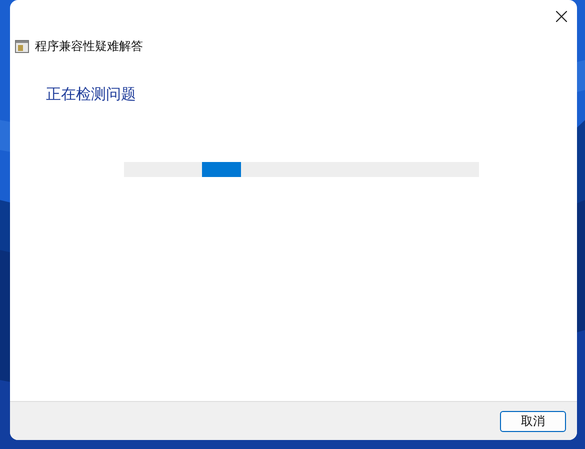 The height and width of the screenshot is (449, 585). What do you see at coordinates (533, 421) in the screenshot?
I see `cancel-button: 取消` at bounding box center [533, 421].